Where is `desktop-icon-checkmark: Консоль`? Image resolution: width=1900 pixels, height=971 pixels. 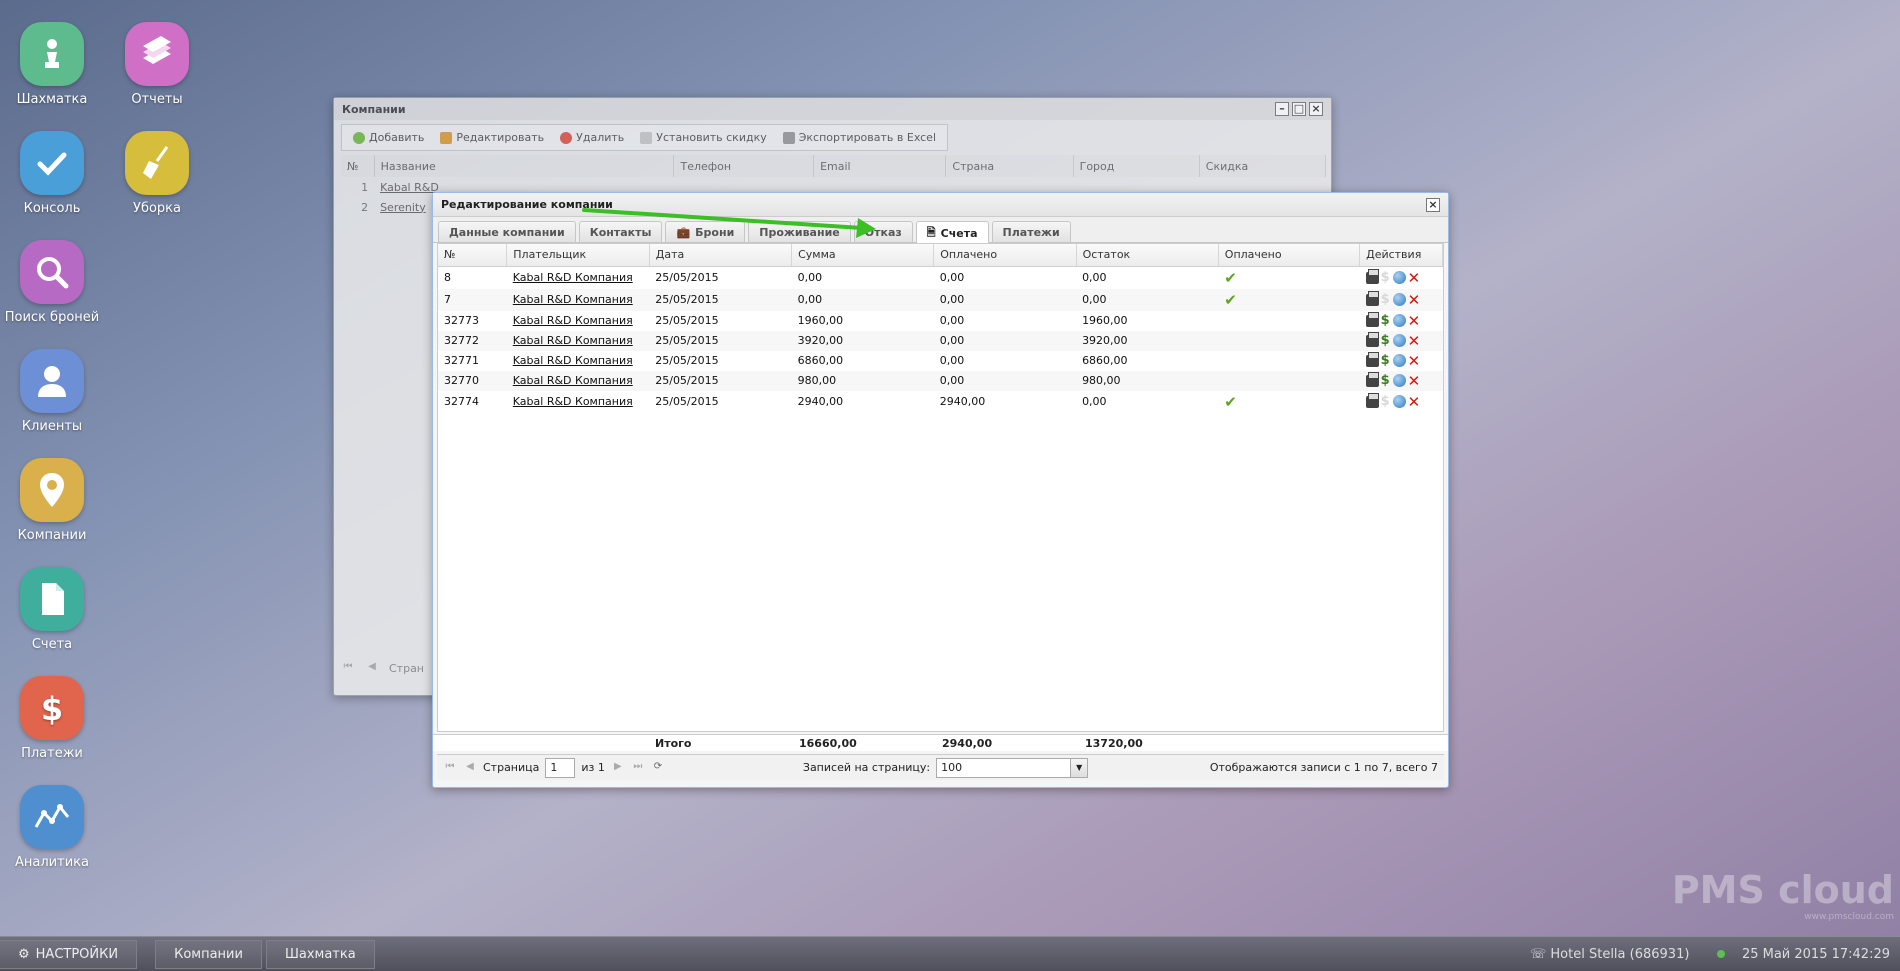 desktop-icon-checkmark: Консоль is located at coordinates (53, 173).